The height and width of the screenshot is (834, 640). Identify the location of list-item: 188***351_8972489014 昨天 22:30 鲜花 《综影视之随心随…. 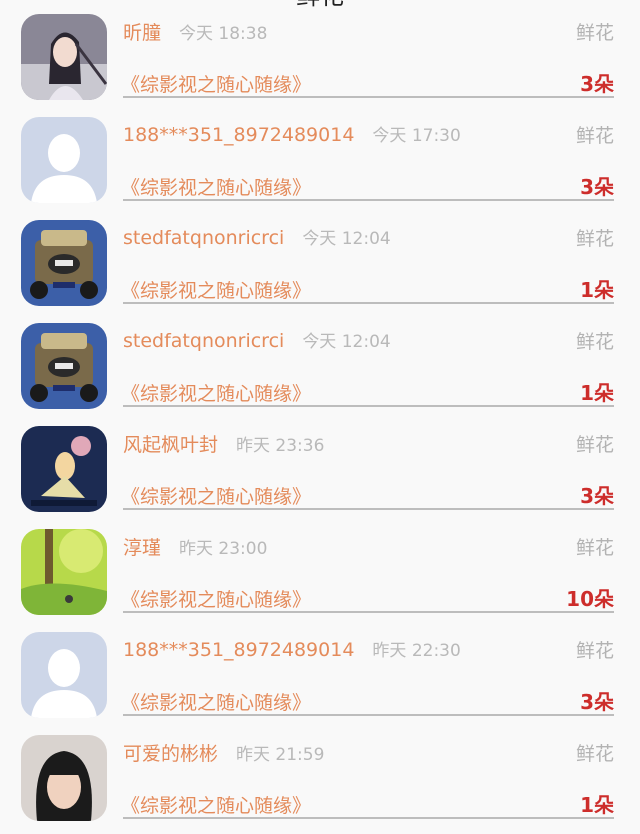
(320, 679).